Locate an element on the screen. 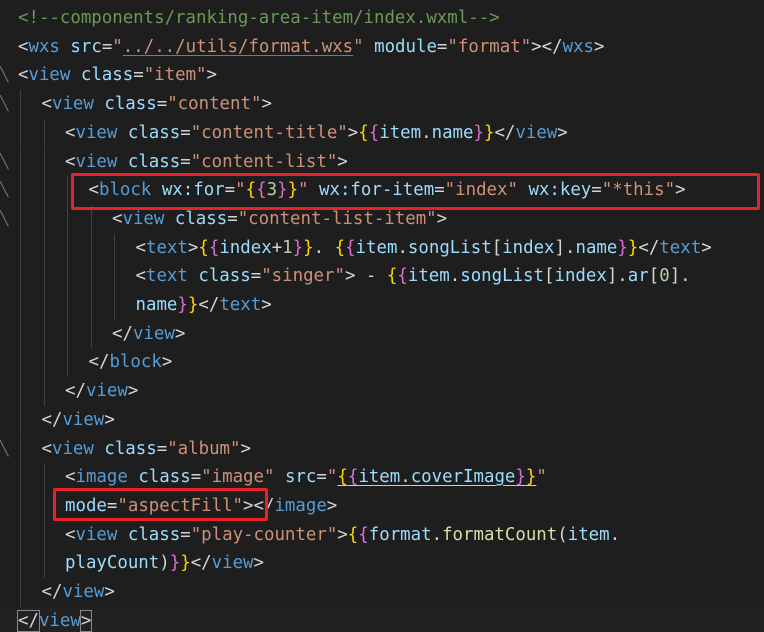 This screenshot has width=764, height=632. code-token: "singer" is located at coordinates (303, 276).